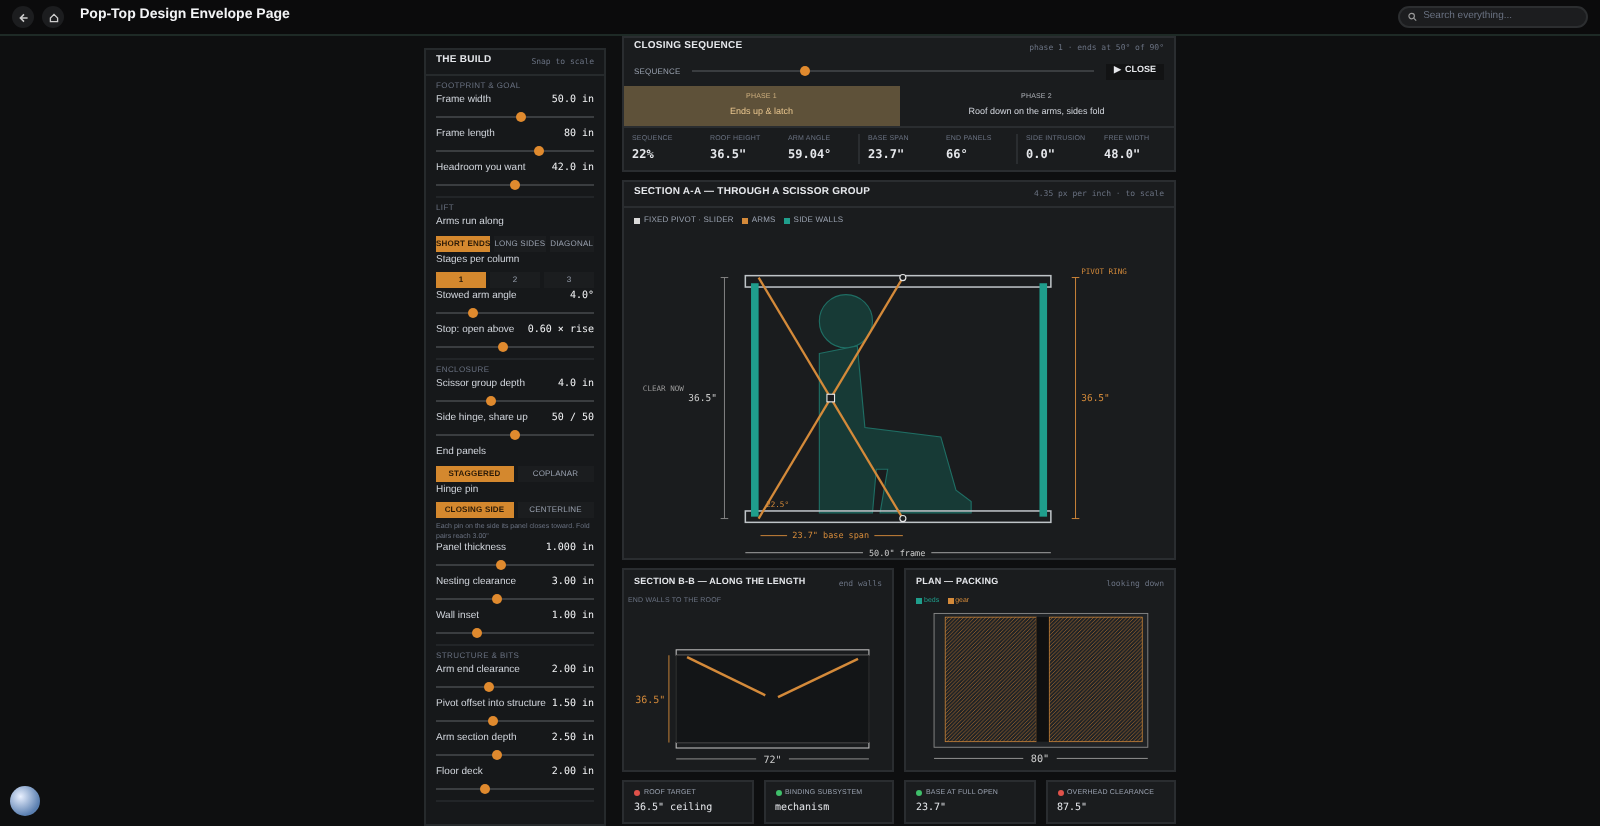  I want to click on home-icon, so click(53, 17).